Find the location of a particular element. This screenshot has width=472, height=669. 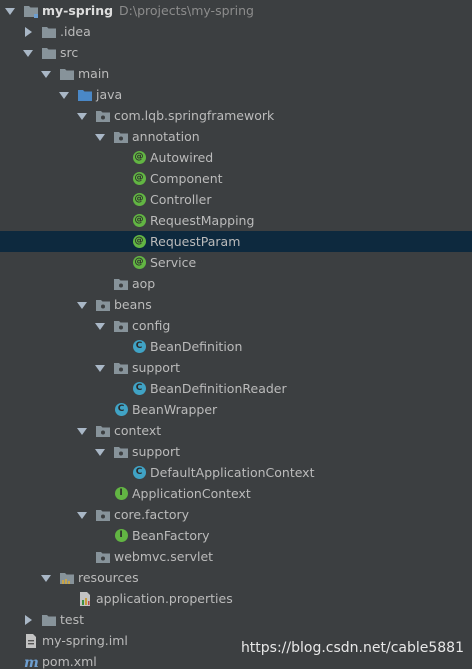

tree-item-beans: beans is located at coordinates (236, 304).